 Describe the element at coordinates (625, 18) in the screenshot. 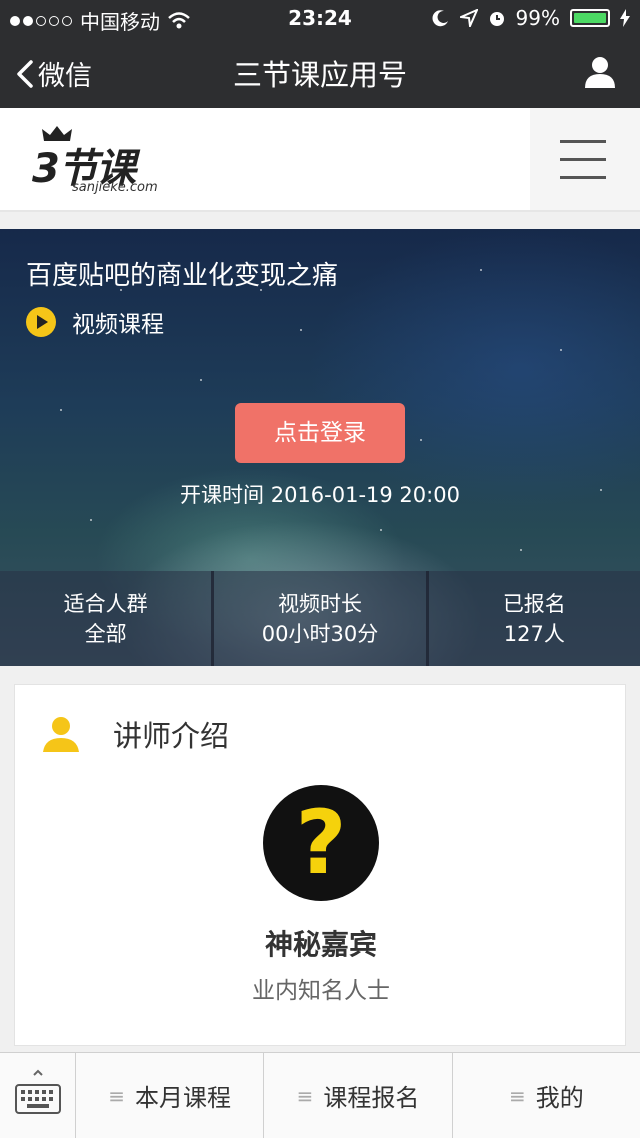

I see `charging-bolt-icon` at that location.